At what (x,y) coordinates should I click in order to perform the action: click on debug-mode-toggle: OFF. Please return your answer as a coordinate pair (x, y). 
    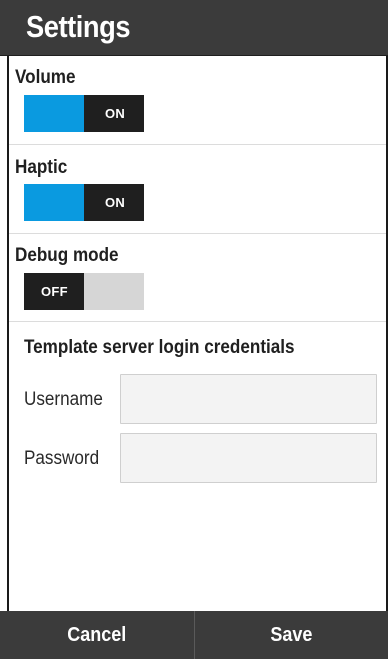
    Looking at the image, I should click on (84, 291).